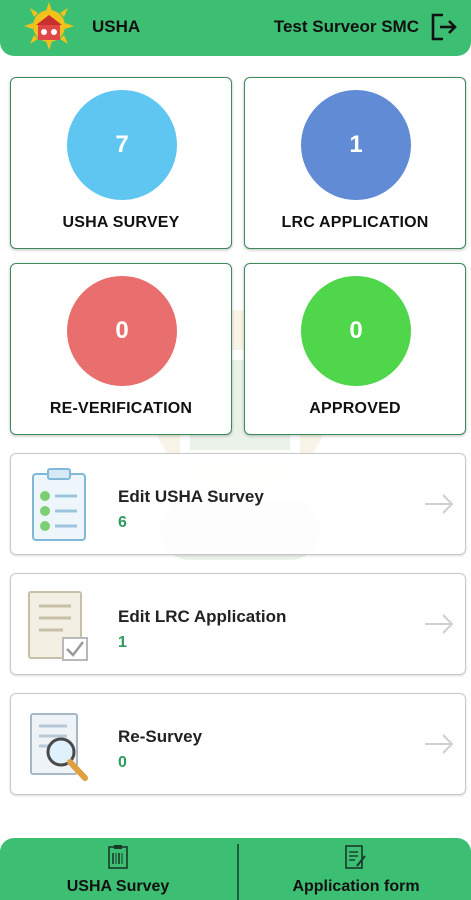 This screenshot has width=471, height=900. What do you see at coordinates (202, 616) in the screenshot?
I see `action-title: Edit LRC Application` at bounding box center [202, 616].